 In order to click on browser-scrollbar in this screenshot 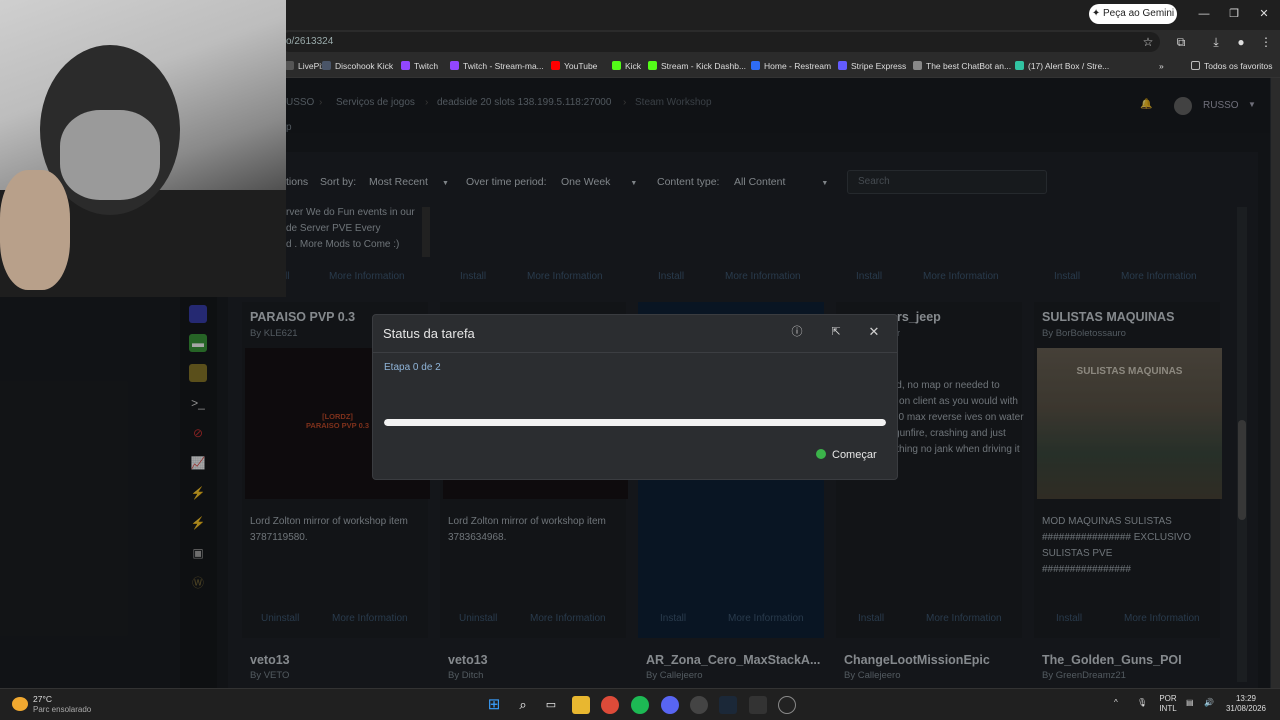, I will do `click(1275, 383)`.